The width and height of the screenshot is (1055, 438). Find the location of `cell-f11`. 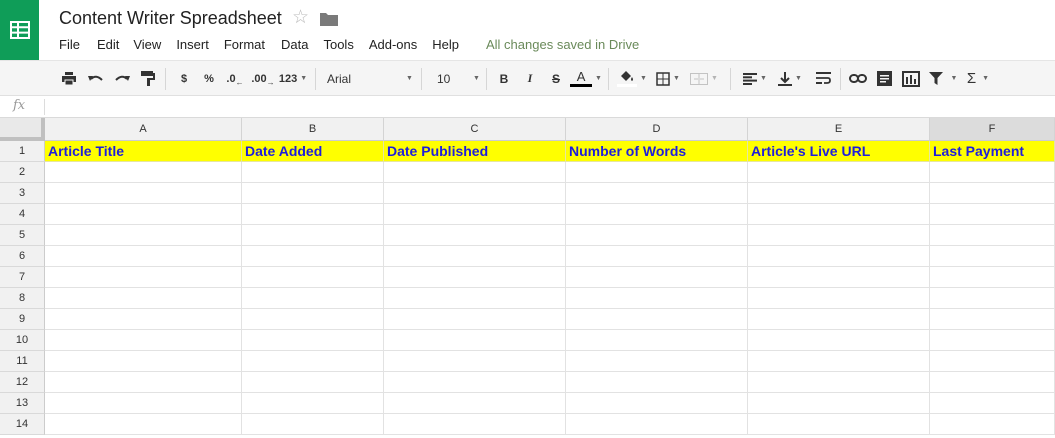

cell-f11 is located at coordinates (992, 361).